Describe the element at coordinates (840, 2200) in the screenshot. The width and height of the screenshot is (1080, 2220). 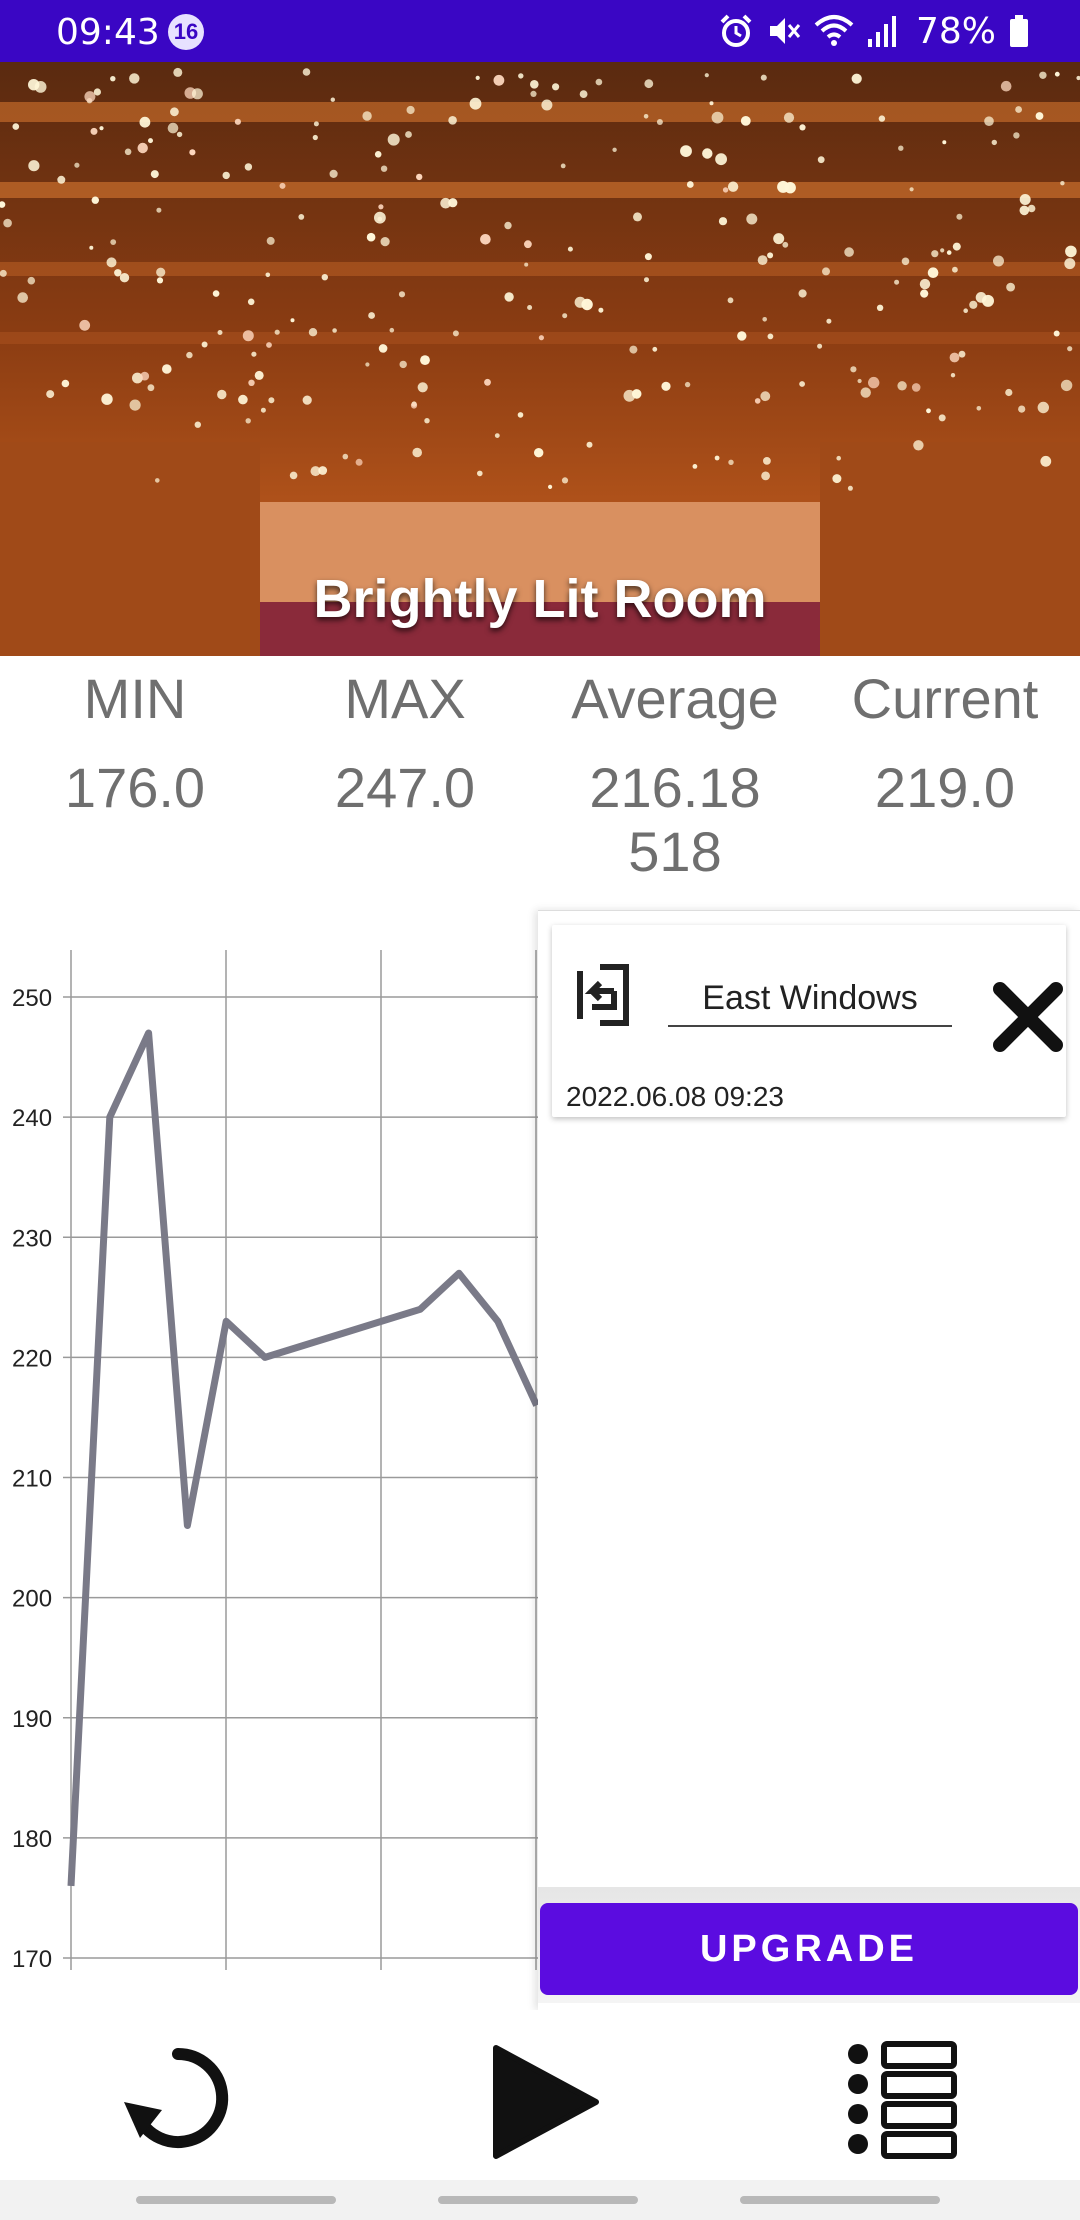
I see `nav-back-button` at that location.